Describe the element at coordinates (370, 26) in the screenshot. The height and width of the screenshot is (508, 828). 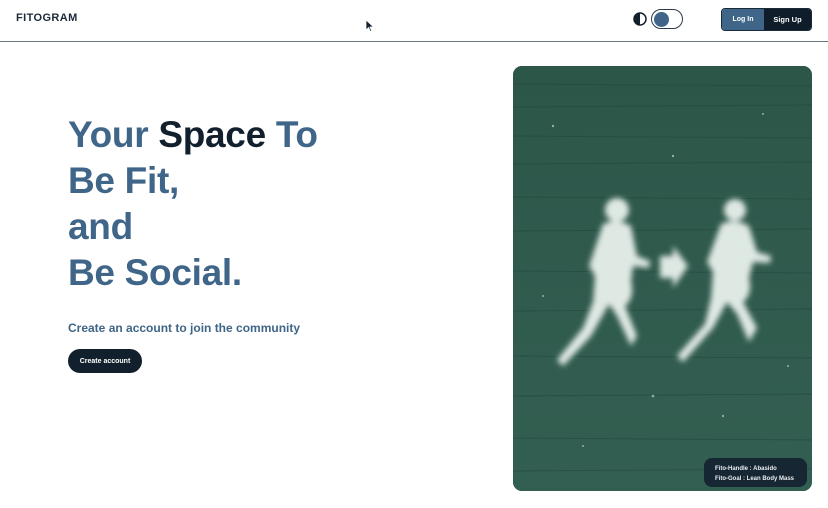
I see `mouse-cursor-icon` at that location.